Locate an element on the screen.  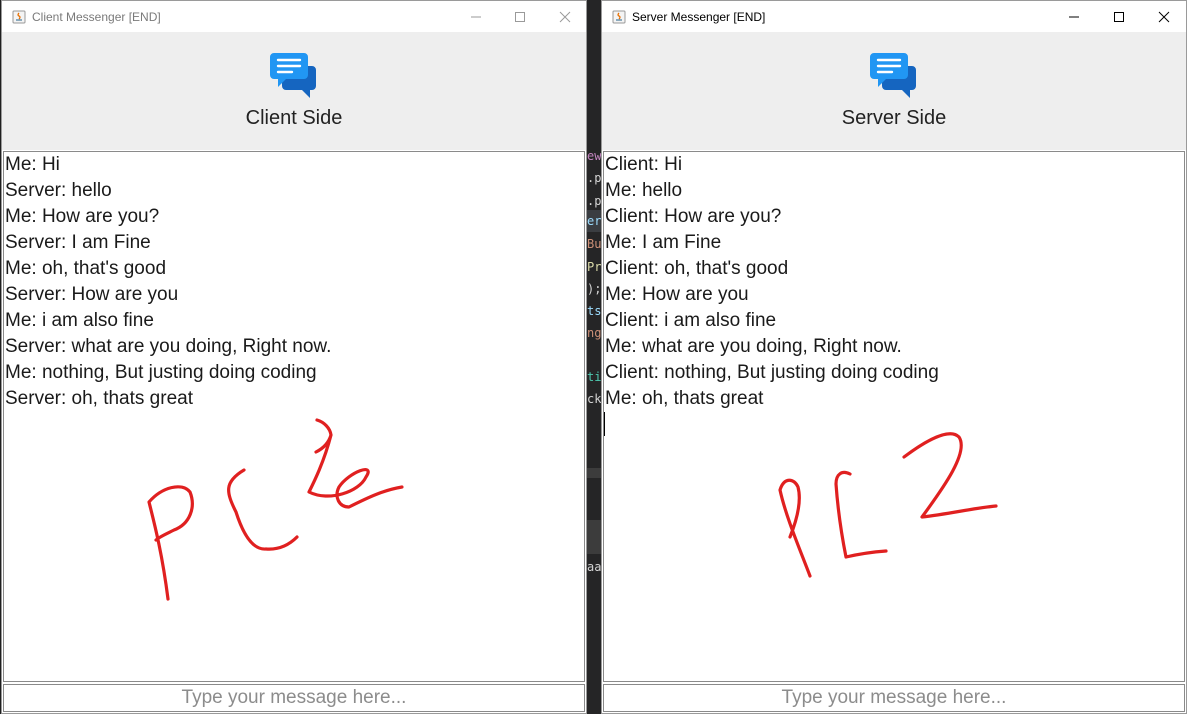
side-heading: Server Side is located at coordinates (894, 118).